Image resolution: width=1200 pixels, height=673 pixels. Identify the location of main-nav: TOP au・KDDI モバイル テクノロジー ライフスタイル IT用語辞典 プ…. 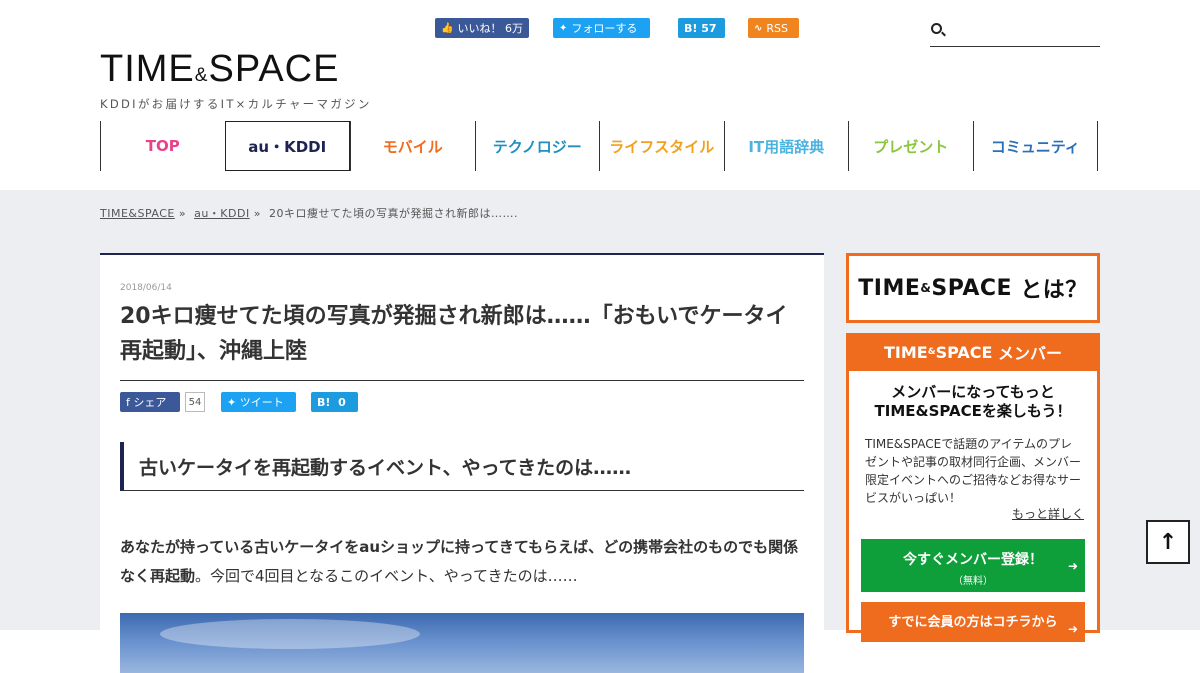
(599, 146).